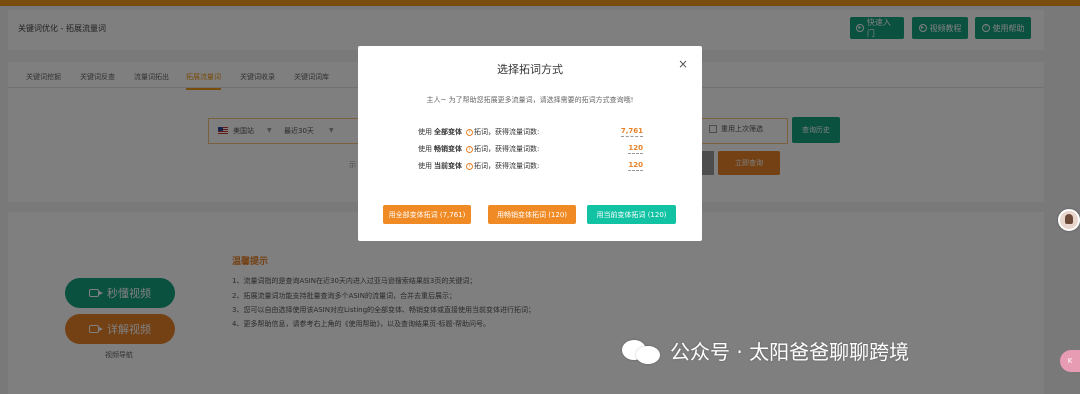 This screenshot has height=394, width=1080. What do you see at coordinates (683, 64) in the screenshot?
I see `close-icon: ×` at bounding box center [683, 64].